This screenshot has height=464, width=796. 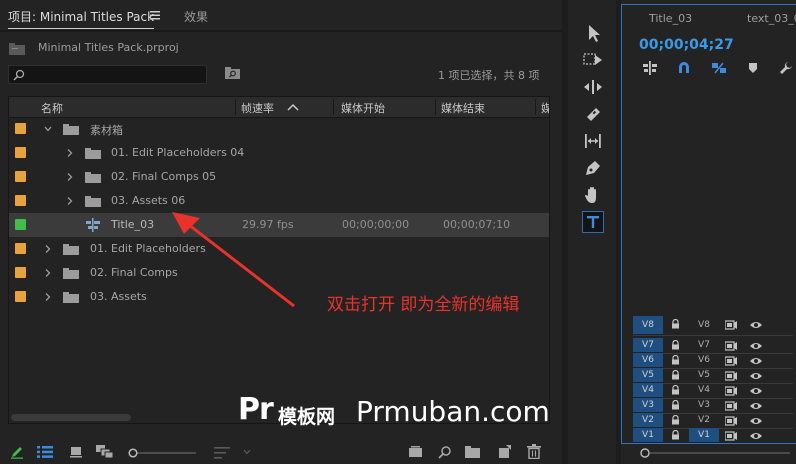 What do you see at coordinates (593, 114) in the screenshot?
I see `razor-tool` at bounding box center [593, 114].